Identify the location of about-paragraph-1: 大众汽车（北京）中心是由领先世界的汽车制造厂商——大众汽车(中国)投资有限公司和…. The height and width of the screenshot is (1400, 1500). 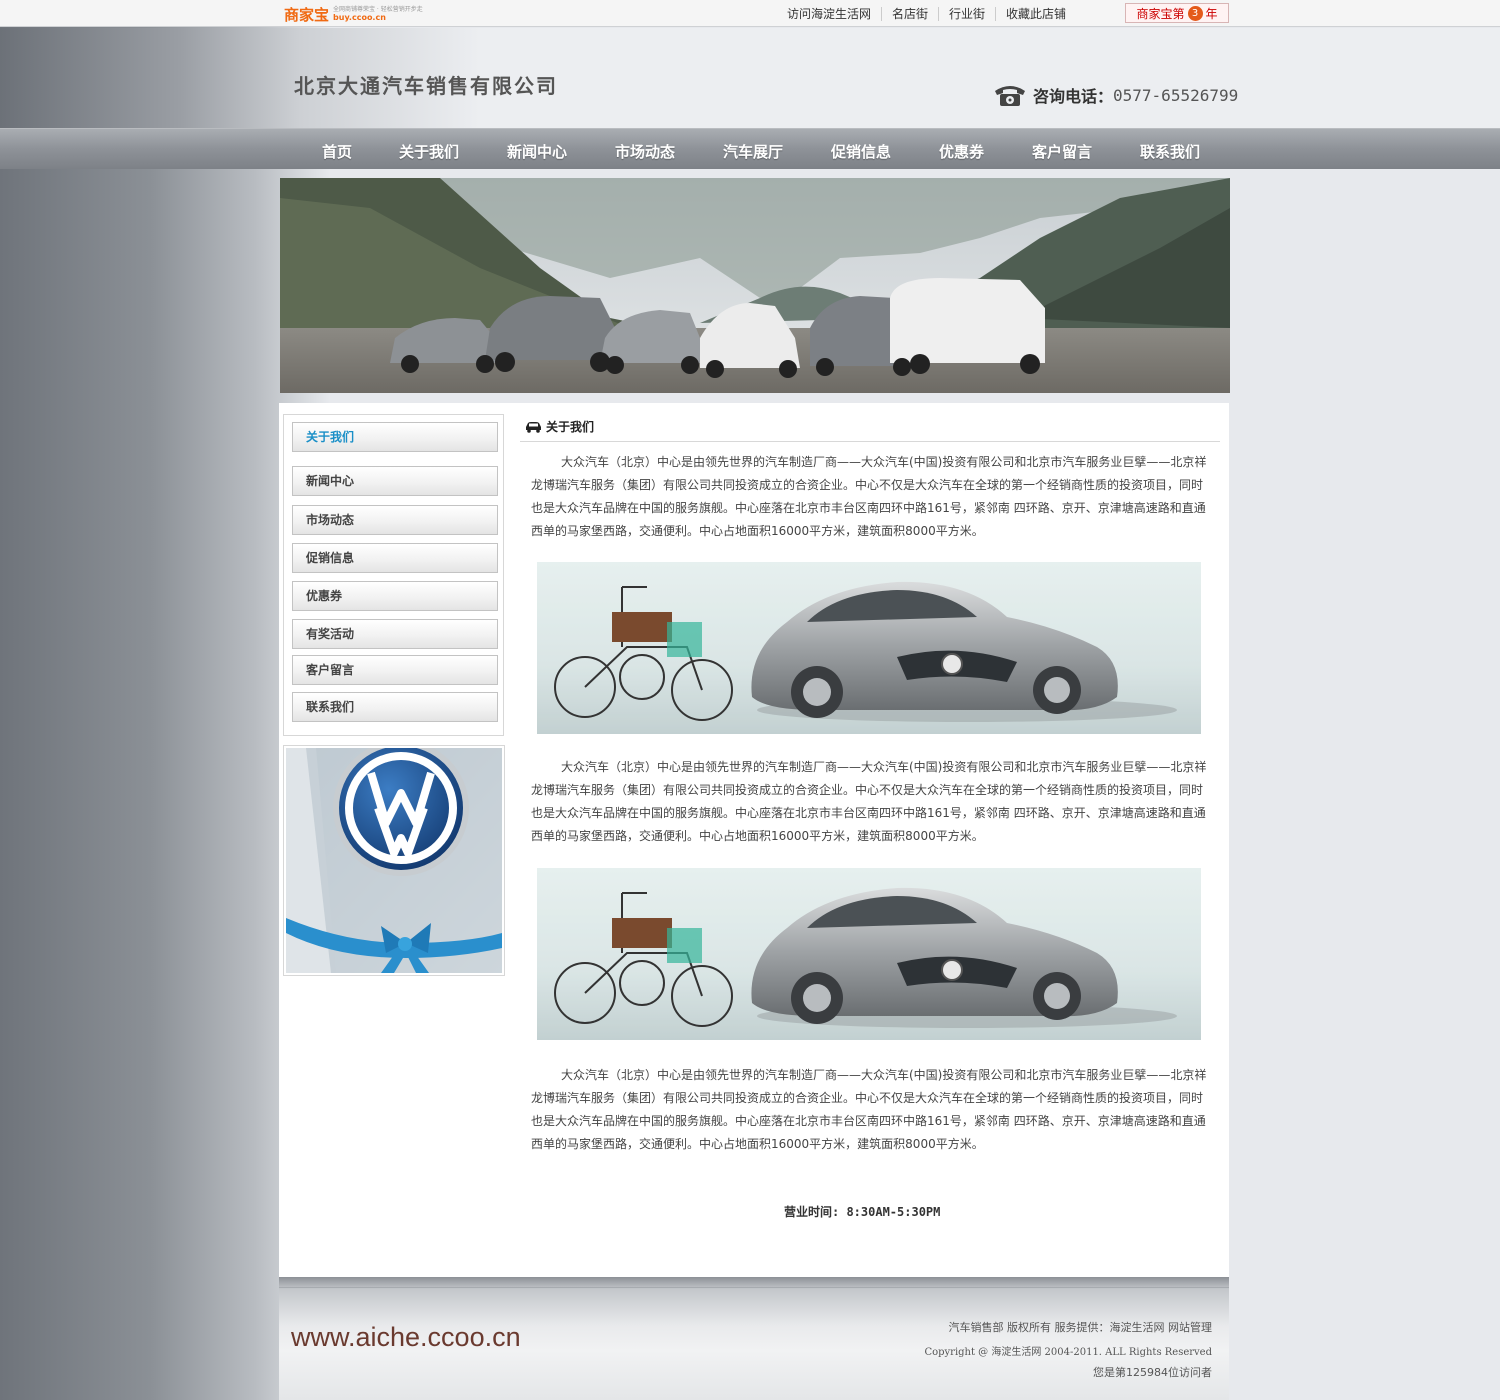
(869, 496).